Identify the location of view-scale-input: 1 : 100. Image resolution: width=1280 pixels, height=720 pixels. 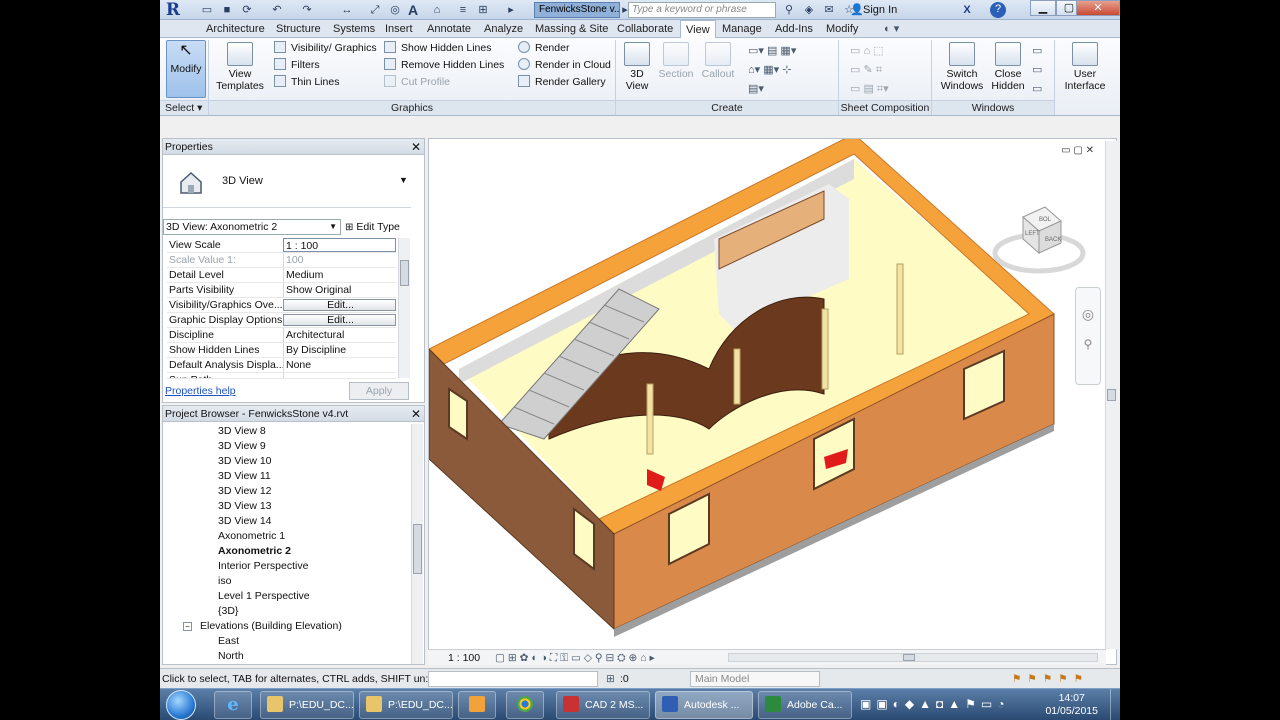
(339, 245).